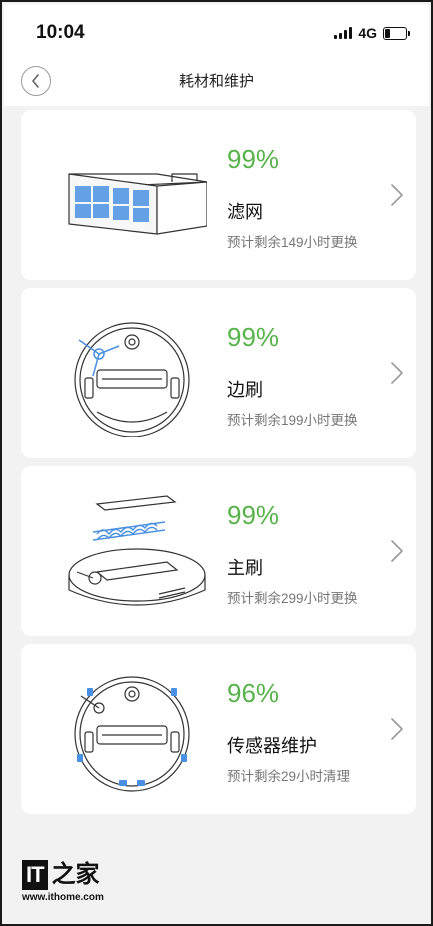  What do you see at coordinates (343, 33) in the screenshot?
I see `signal-icon` at bounding box center [343, 33].